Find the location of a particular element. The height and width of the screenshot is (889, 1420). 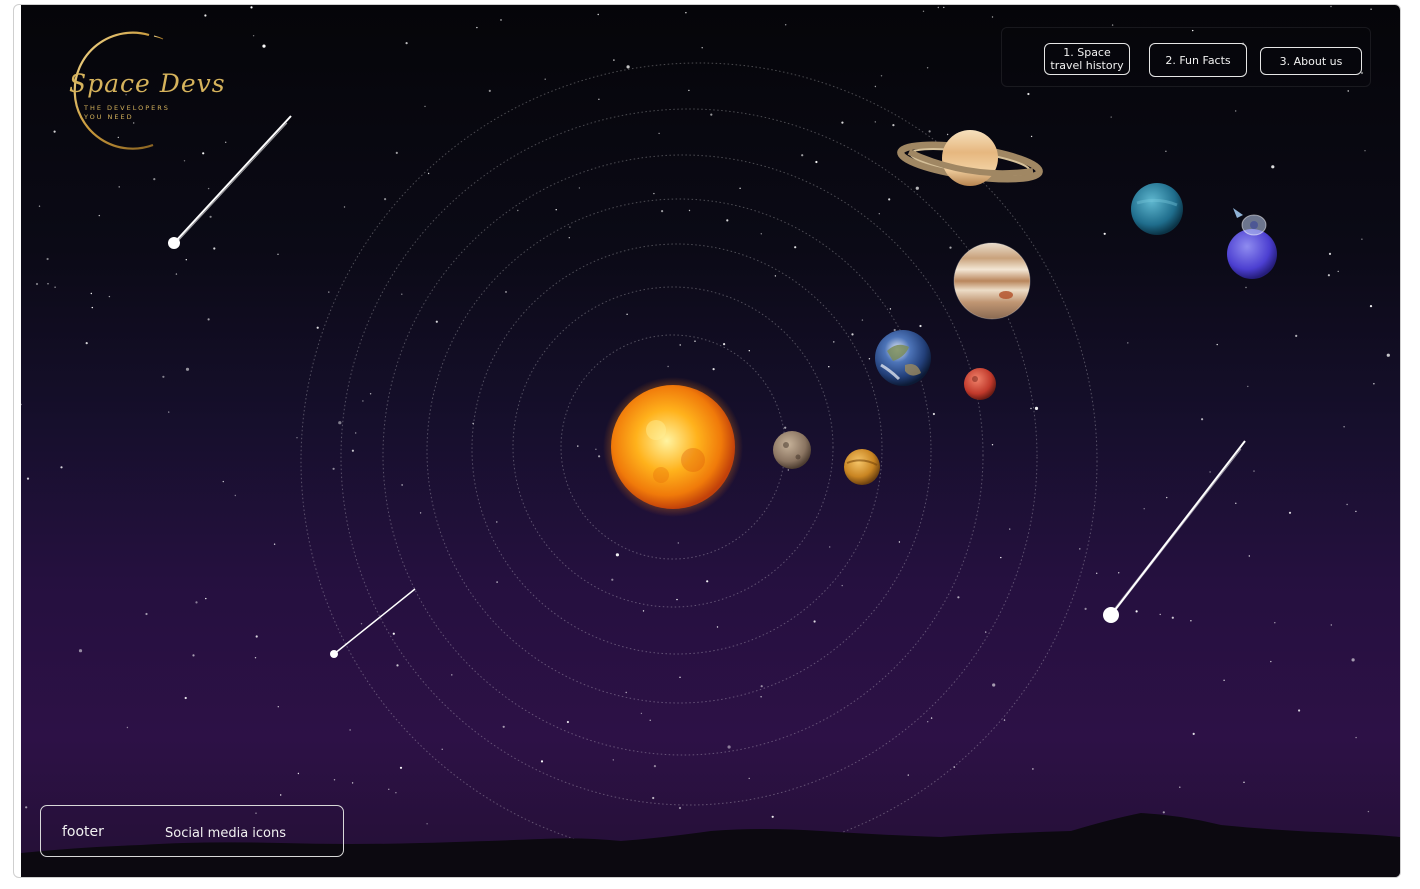

comet-right is located at coordinates (1174, 531).